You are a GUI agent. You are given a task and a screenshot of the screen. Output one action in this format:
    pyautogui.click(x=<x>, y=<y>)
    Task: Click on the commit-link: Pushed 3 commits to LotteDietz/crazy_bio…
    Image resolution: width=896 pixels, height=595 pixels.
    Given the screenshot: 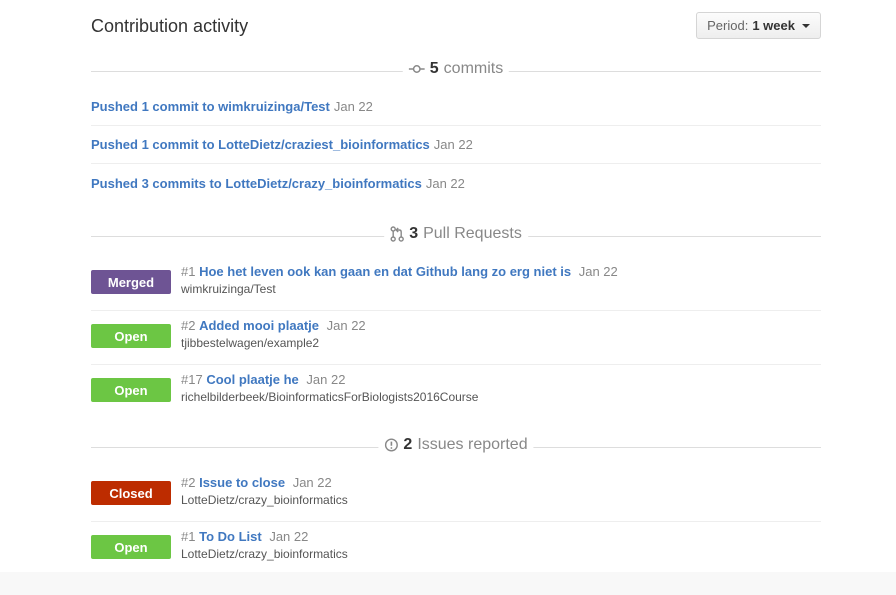 What is the action you would take?
    pyautogui.click(x=256, y=183)
    